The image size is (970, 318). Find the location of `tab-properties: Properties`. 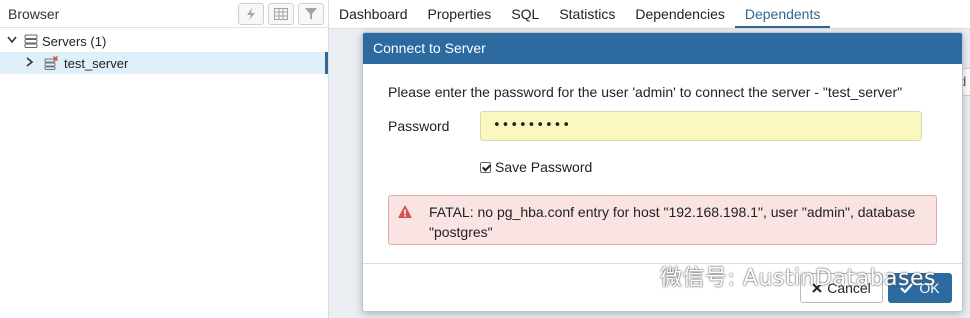

tab-properties: Properties is located at coordinates (460, 14).